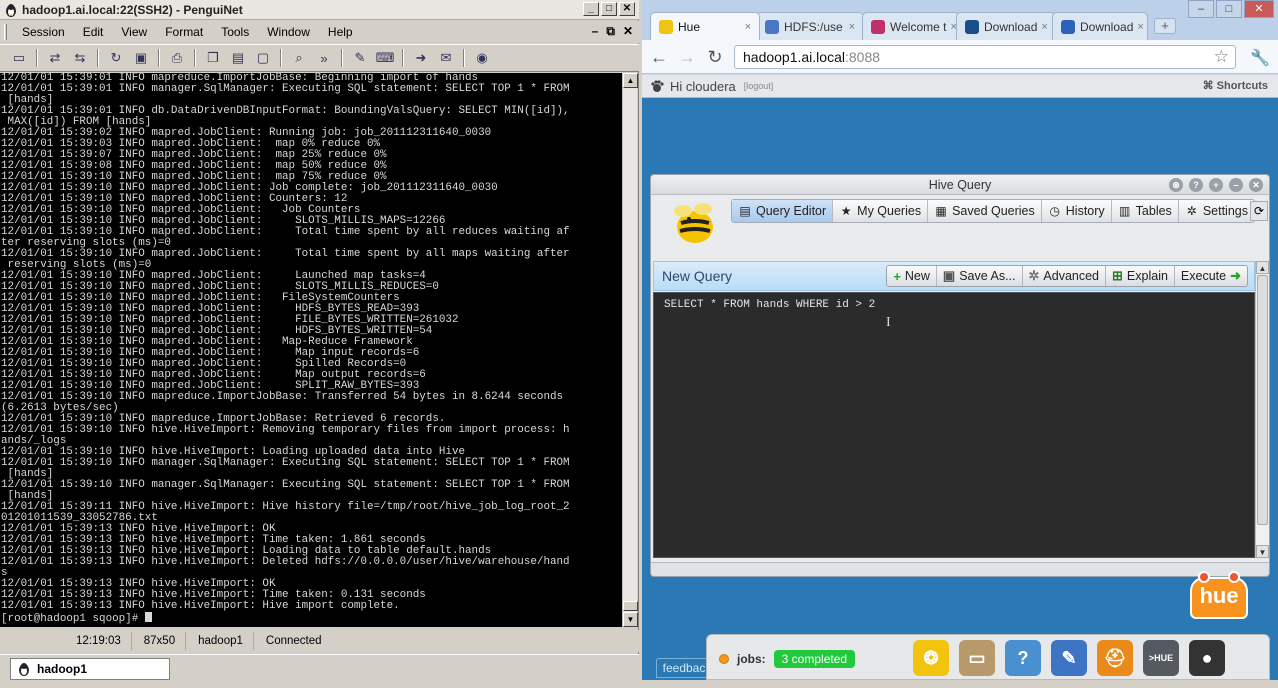 Image resolution: width=1278 pixels, height=688 pixels. What do you see at coordinates (177, 58) in the screenshot?
I see `print-icon: ⎙` at bounding box center [177, 58].